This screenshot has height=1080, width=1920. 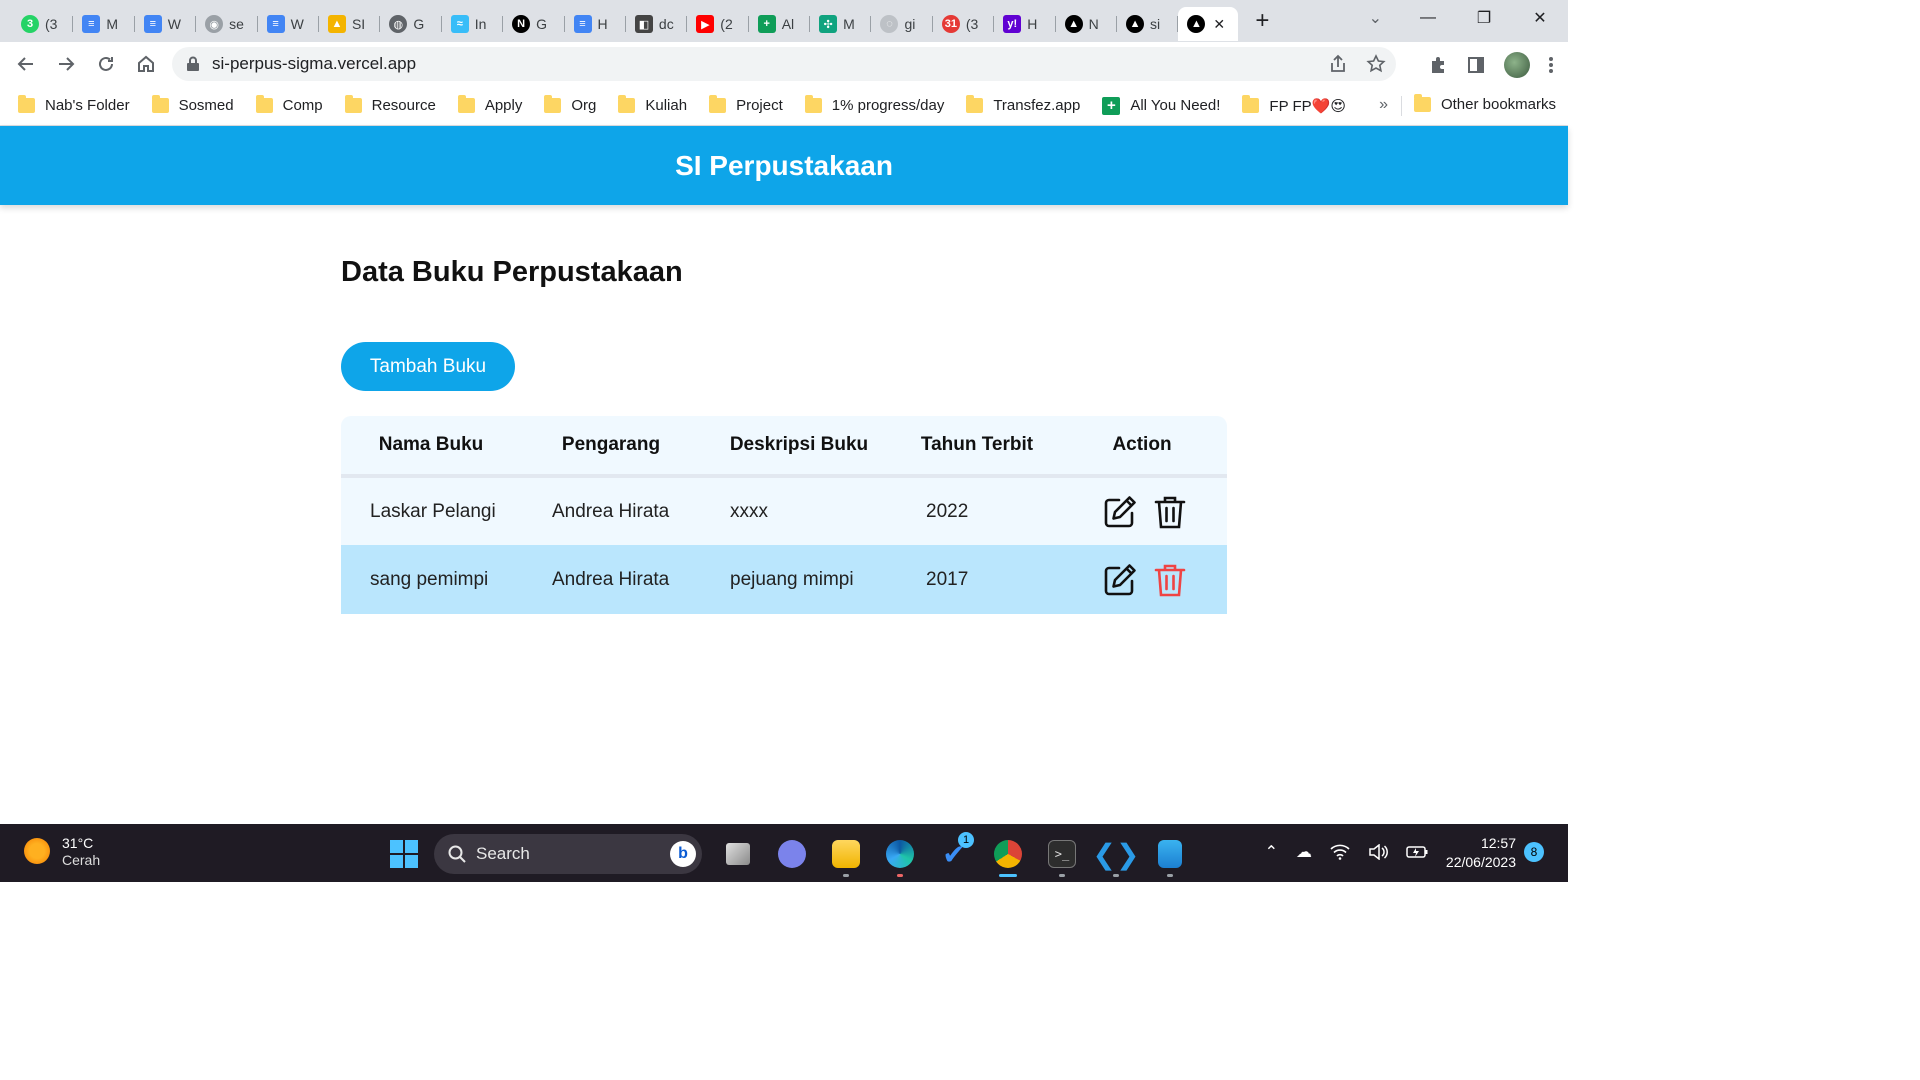 I want to click on wifi-icon, so click(x=1340, y=852).